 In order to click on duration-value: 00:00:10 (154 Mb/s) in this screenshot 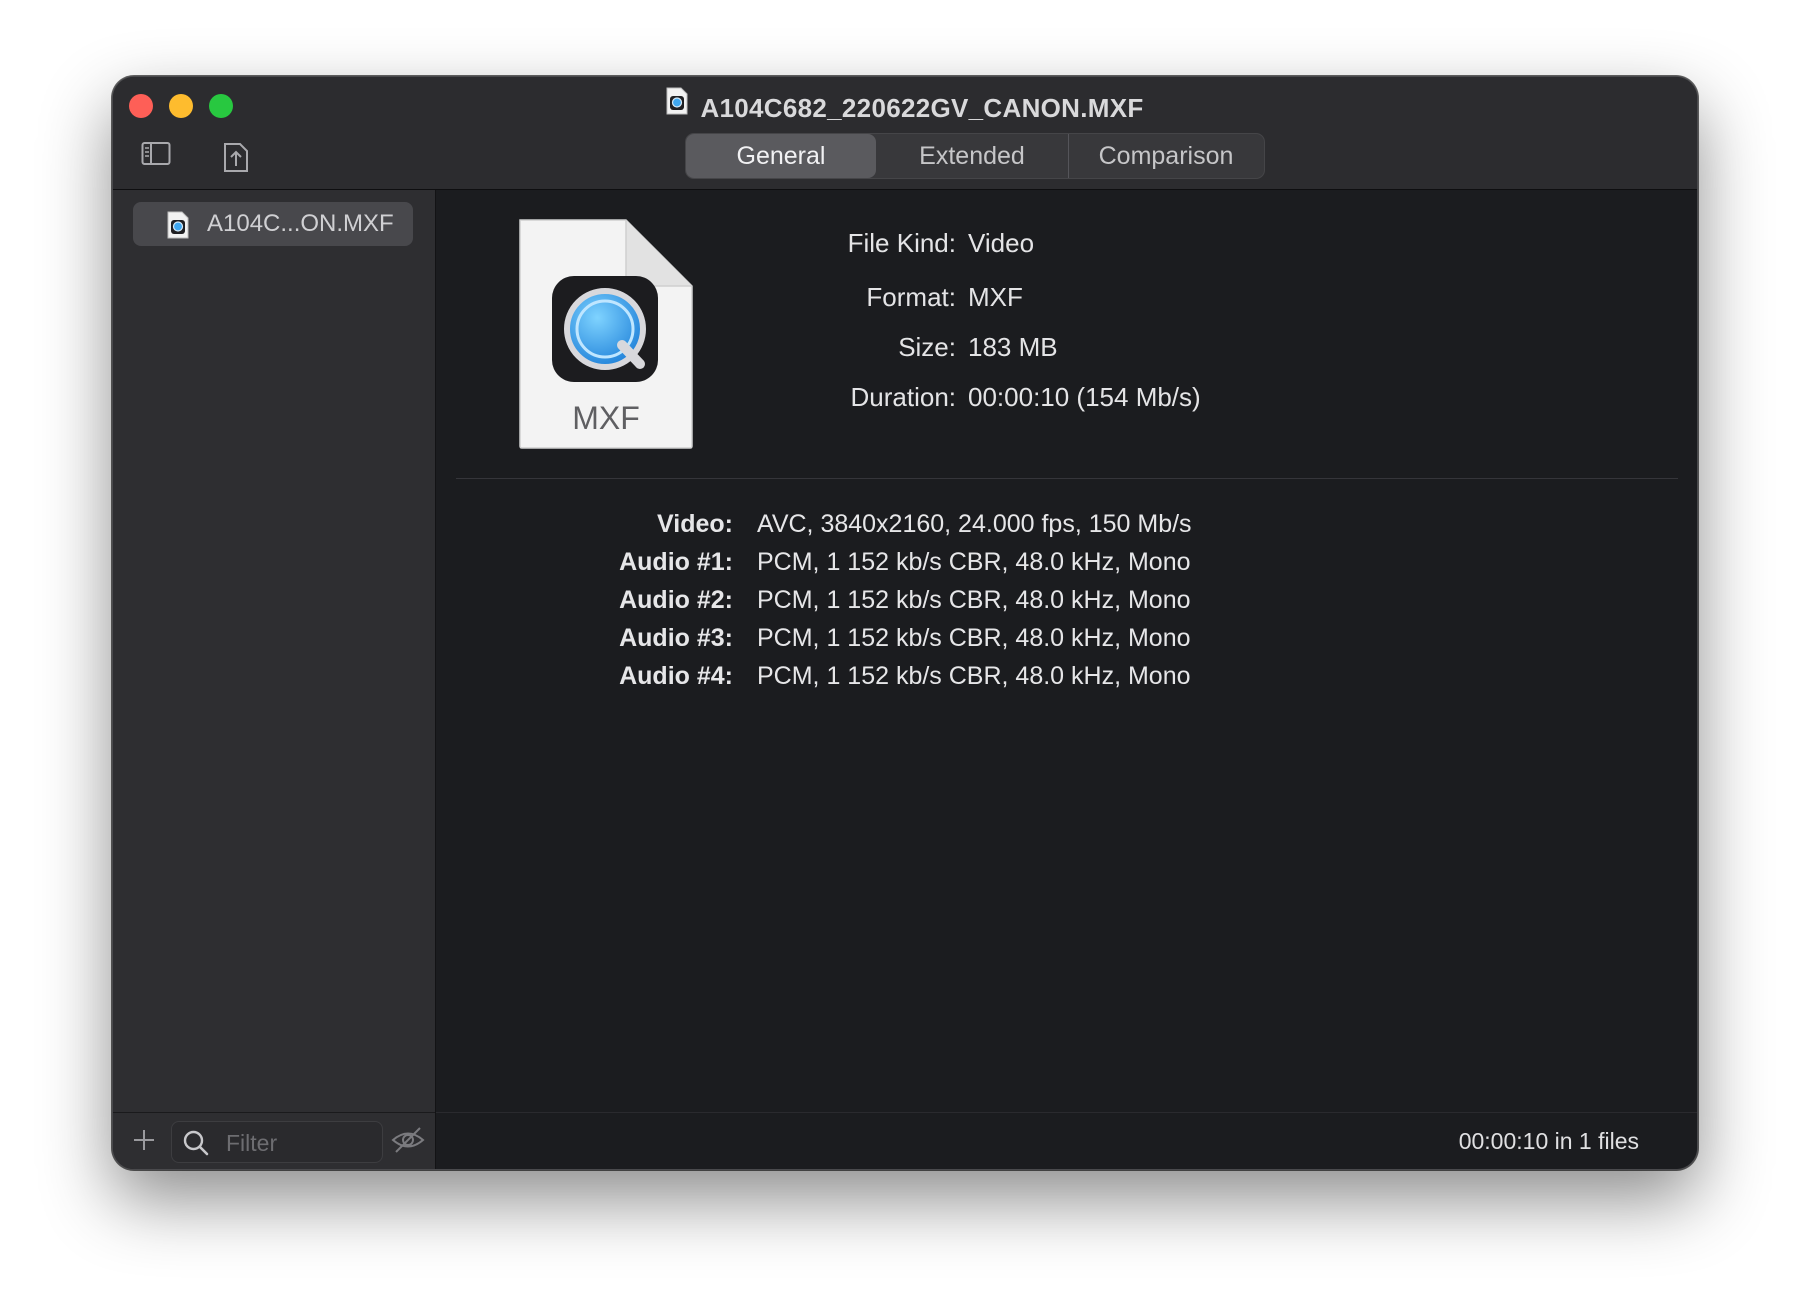, I will do `click(1084, 397)`.